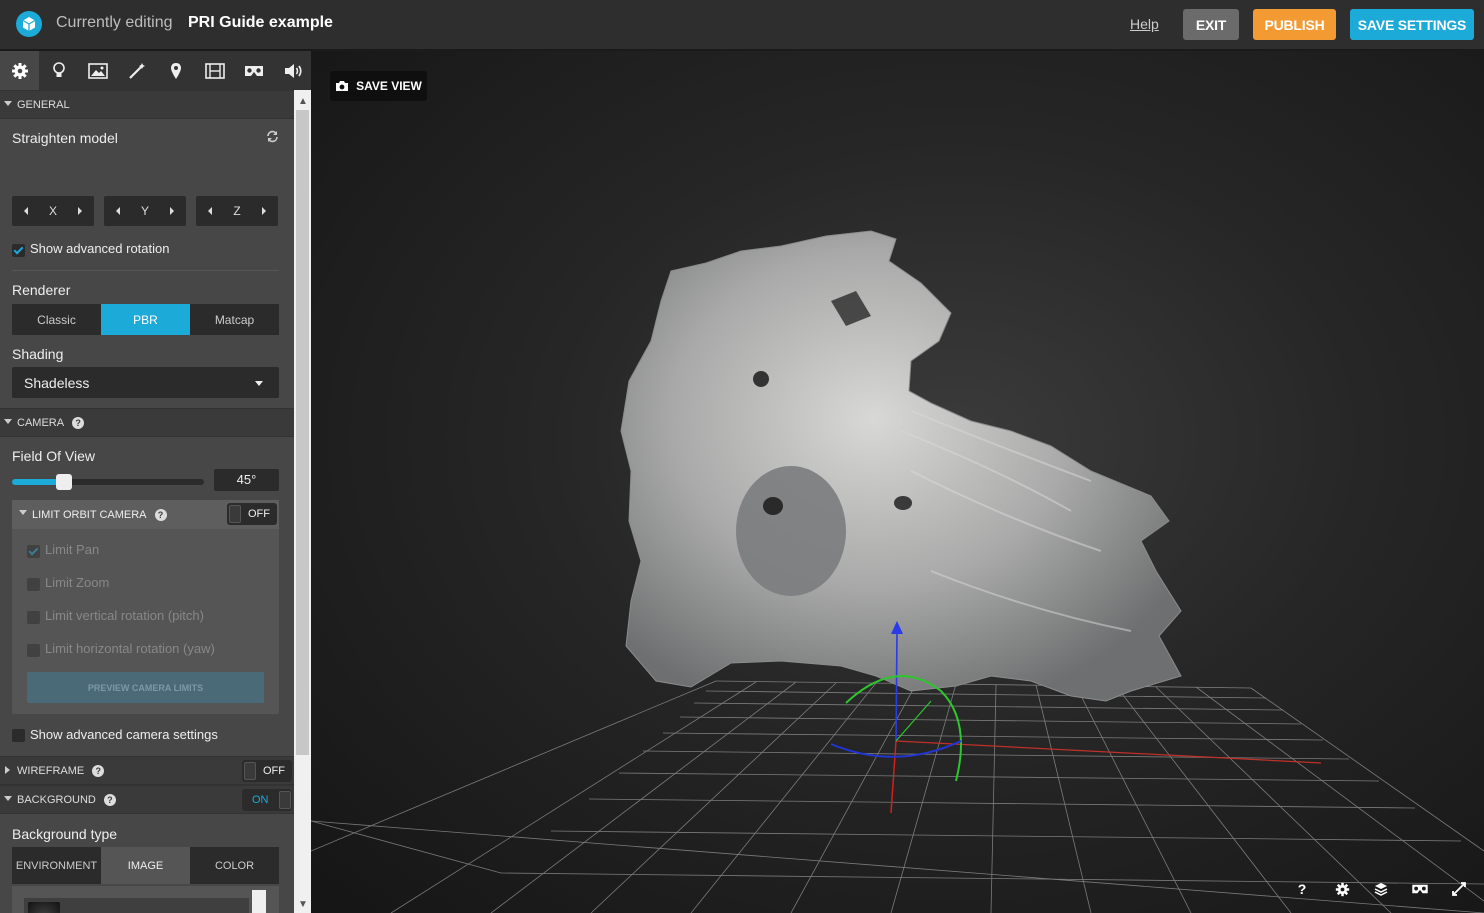  Describe the element at coordinates (264, 211) in the screenshot. I see `rotate-z-right-icon` at that location.